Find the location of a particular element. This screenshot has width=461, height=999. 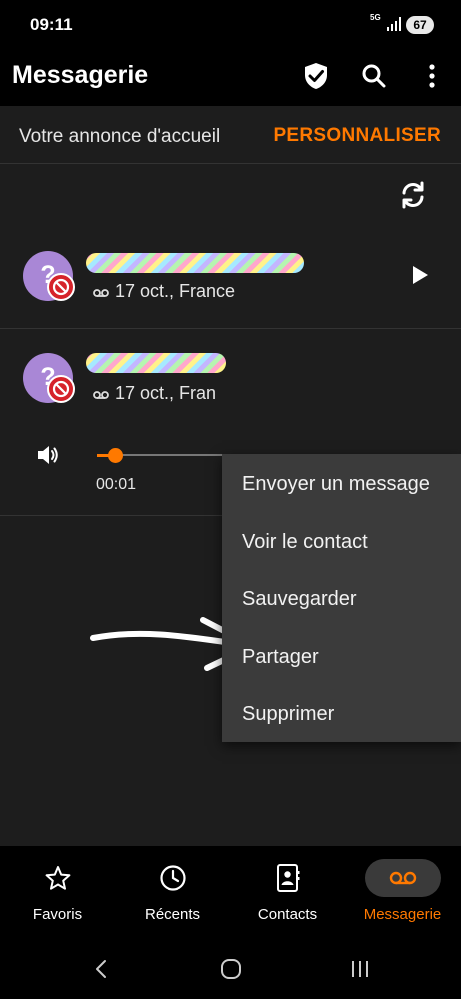

voicemail-icon is located at coordinates (402, 878).